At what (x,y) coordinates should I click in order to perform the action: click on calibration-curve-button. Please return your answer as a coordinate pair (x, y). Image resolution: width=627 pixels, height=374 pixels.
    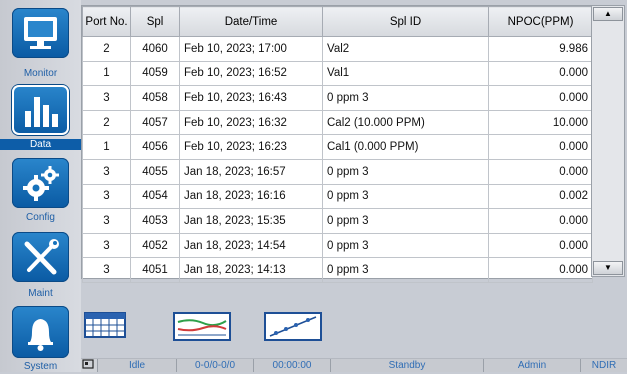
    Looking at the image, I should click on (293, 327).